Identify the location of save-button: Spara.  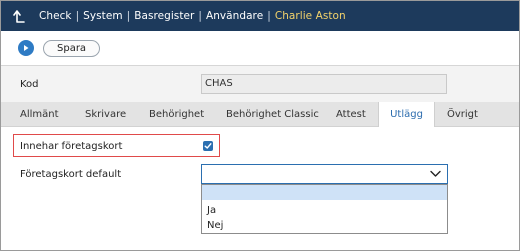
(72, 48).